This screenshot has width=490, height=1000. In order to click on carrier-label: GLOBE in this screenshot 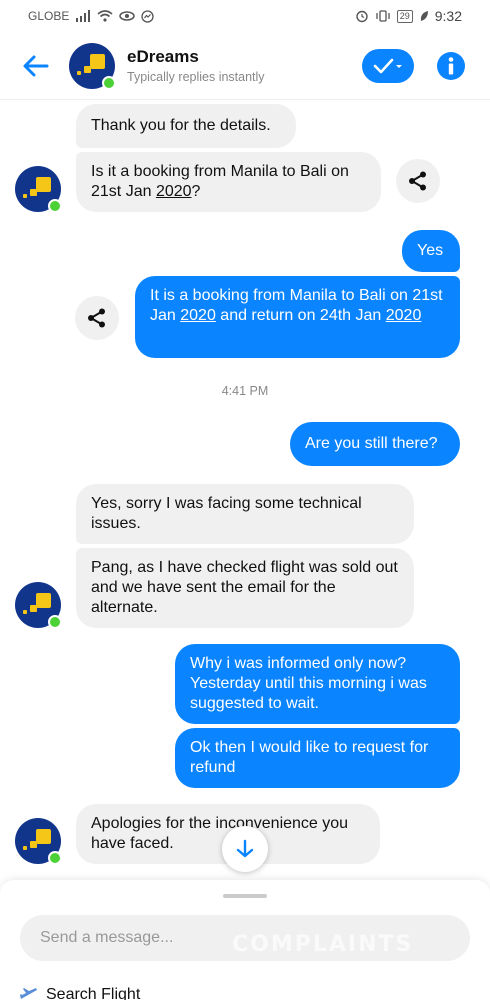, I will do `click(49, 16)`.